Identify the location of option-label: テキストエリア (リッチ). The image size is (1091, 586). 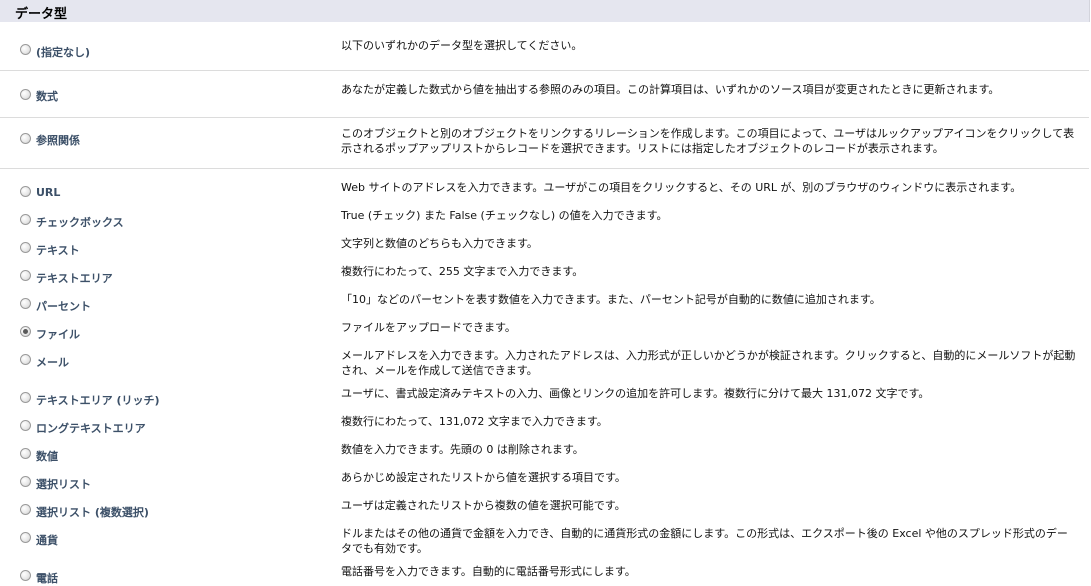
(98, 400).